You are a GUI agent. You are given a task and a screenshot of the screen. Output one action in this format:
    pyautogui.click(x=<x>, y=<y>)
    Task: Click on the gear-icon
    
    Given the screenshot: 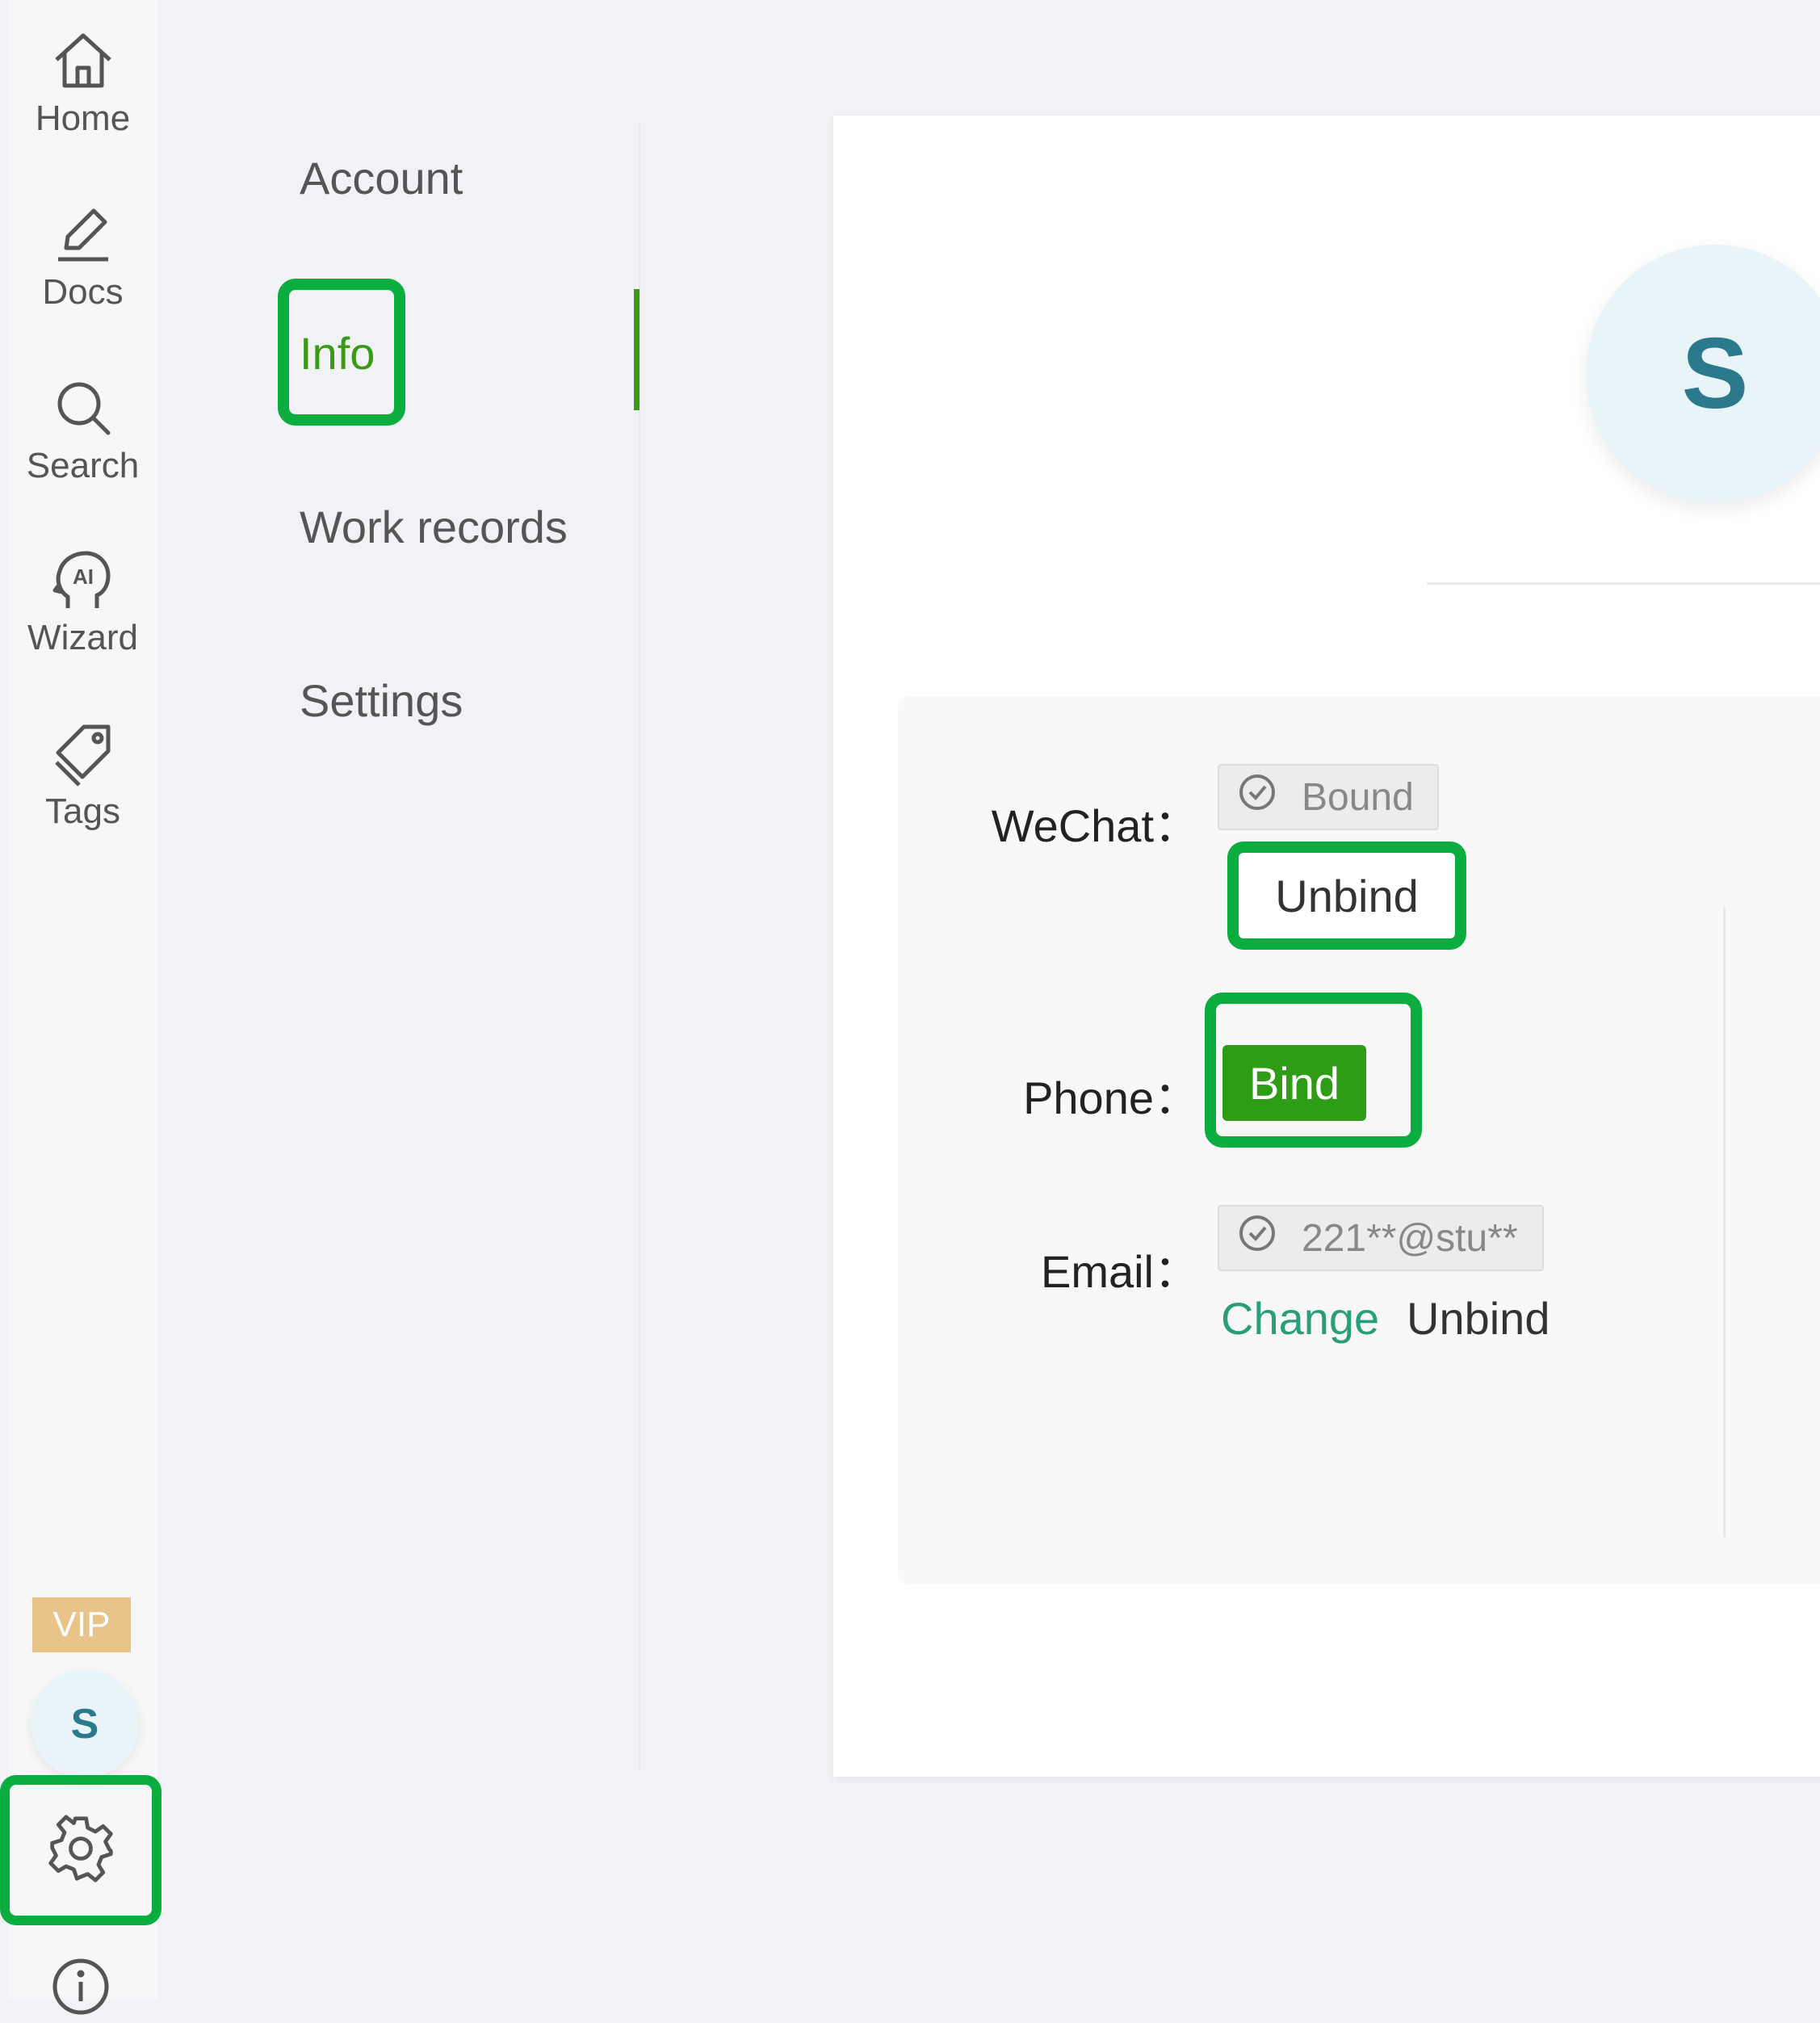 What is the action you would take?
    pyautogui.click(x=80, y=1850)
    